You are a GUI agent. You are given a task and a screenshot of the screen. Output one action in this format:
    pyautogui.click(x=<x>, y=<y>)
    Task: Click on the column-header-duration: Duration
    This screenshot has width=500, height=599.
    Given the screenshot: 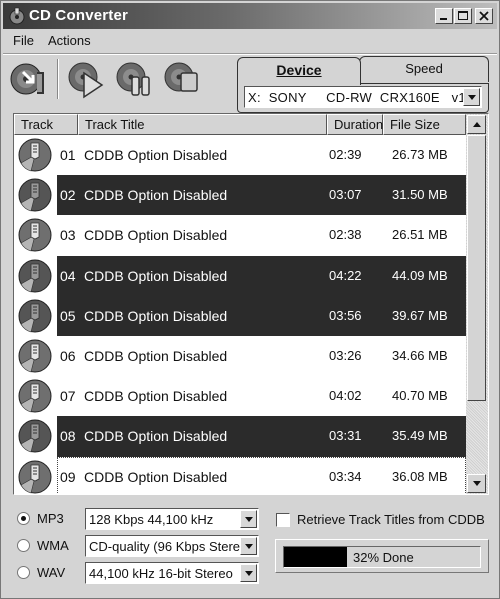 What is the action you would take?
    pyautogui.click(x=355, y=124)
    